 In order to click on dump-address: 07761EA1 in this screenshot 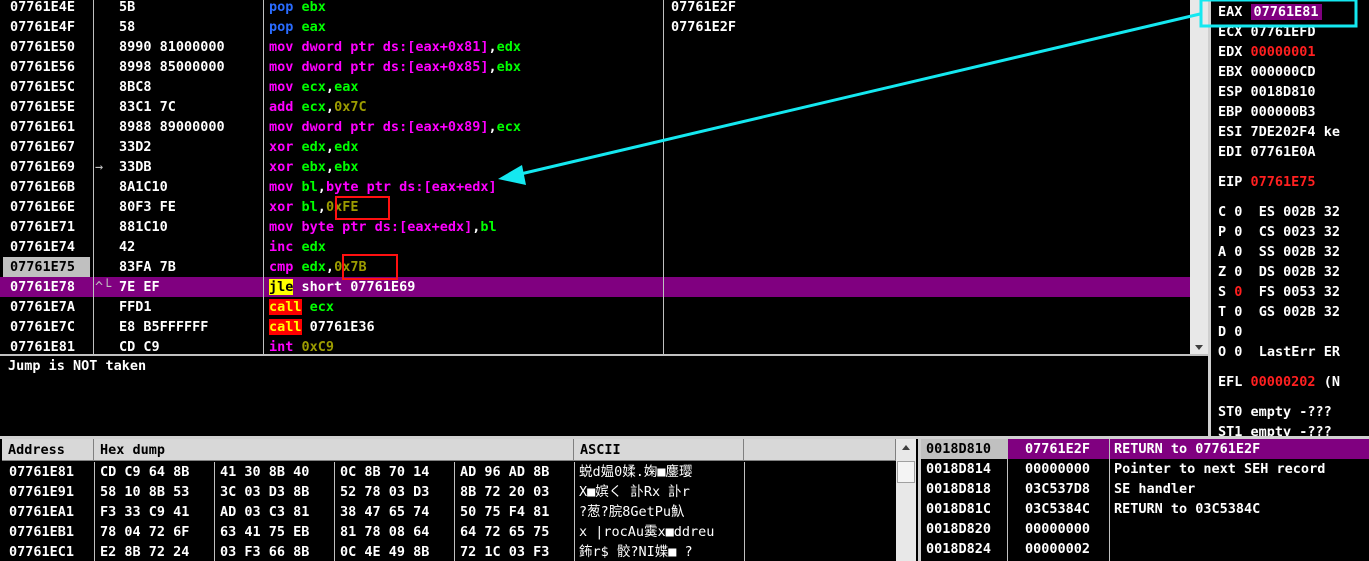, I will do `click(51, 512)`.